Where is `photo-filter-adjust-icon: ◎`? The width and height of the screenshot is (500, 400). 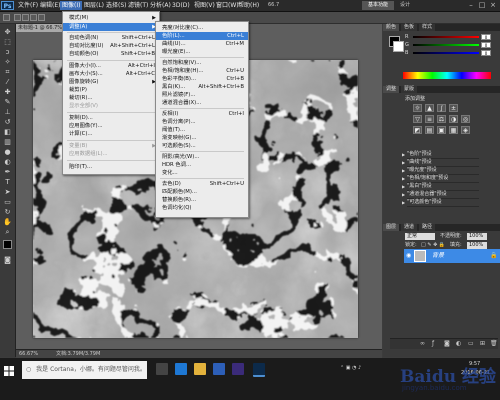
photo-filter-adjust-icon: ◎ is located at coordinates (465, 119).